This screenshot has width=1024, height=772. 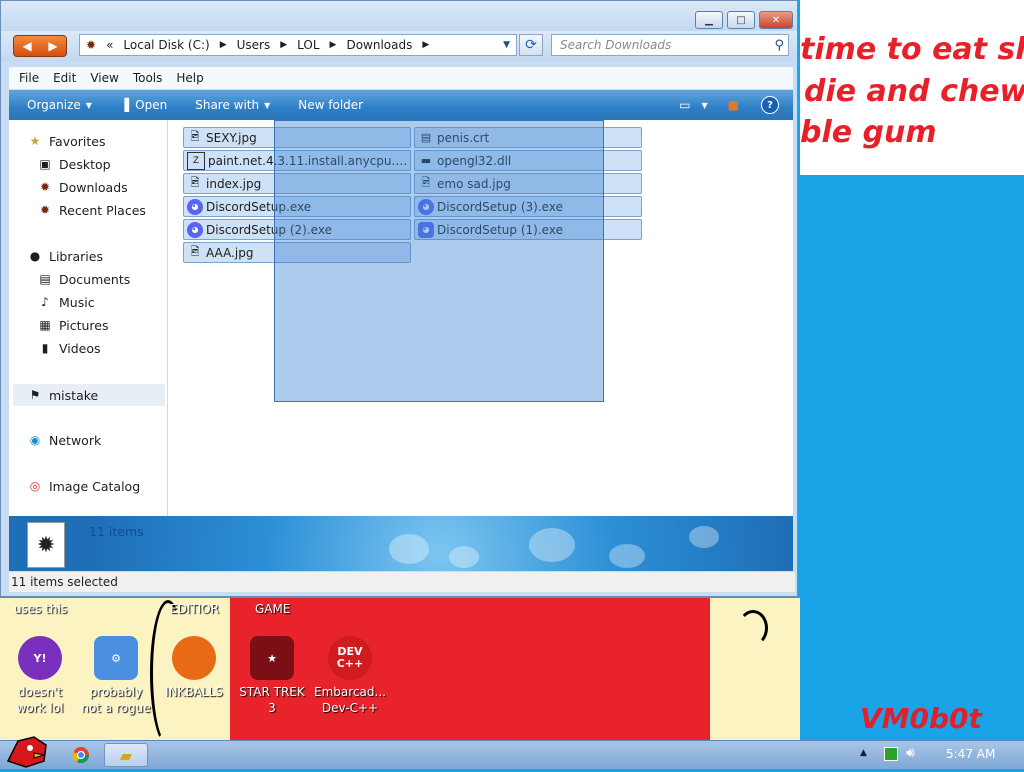 I want to click on breadcrumb-local-disk: Local Disk (C:), so click(x=166, y=45).